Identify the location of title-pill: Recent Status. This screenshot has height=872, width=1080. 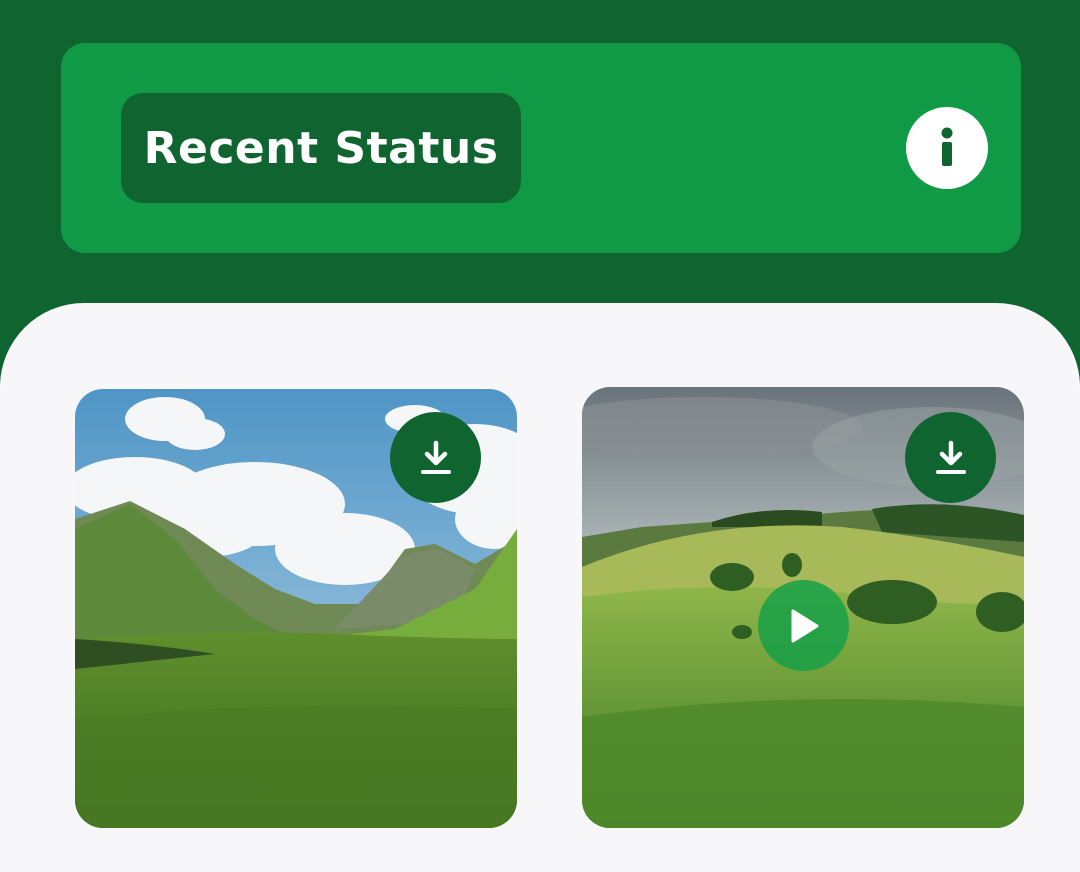
(321, 148).